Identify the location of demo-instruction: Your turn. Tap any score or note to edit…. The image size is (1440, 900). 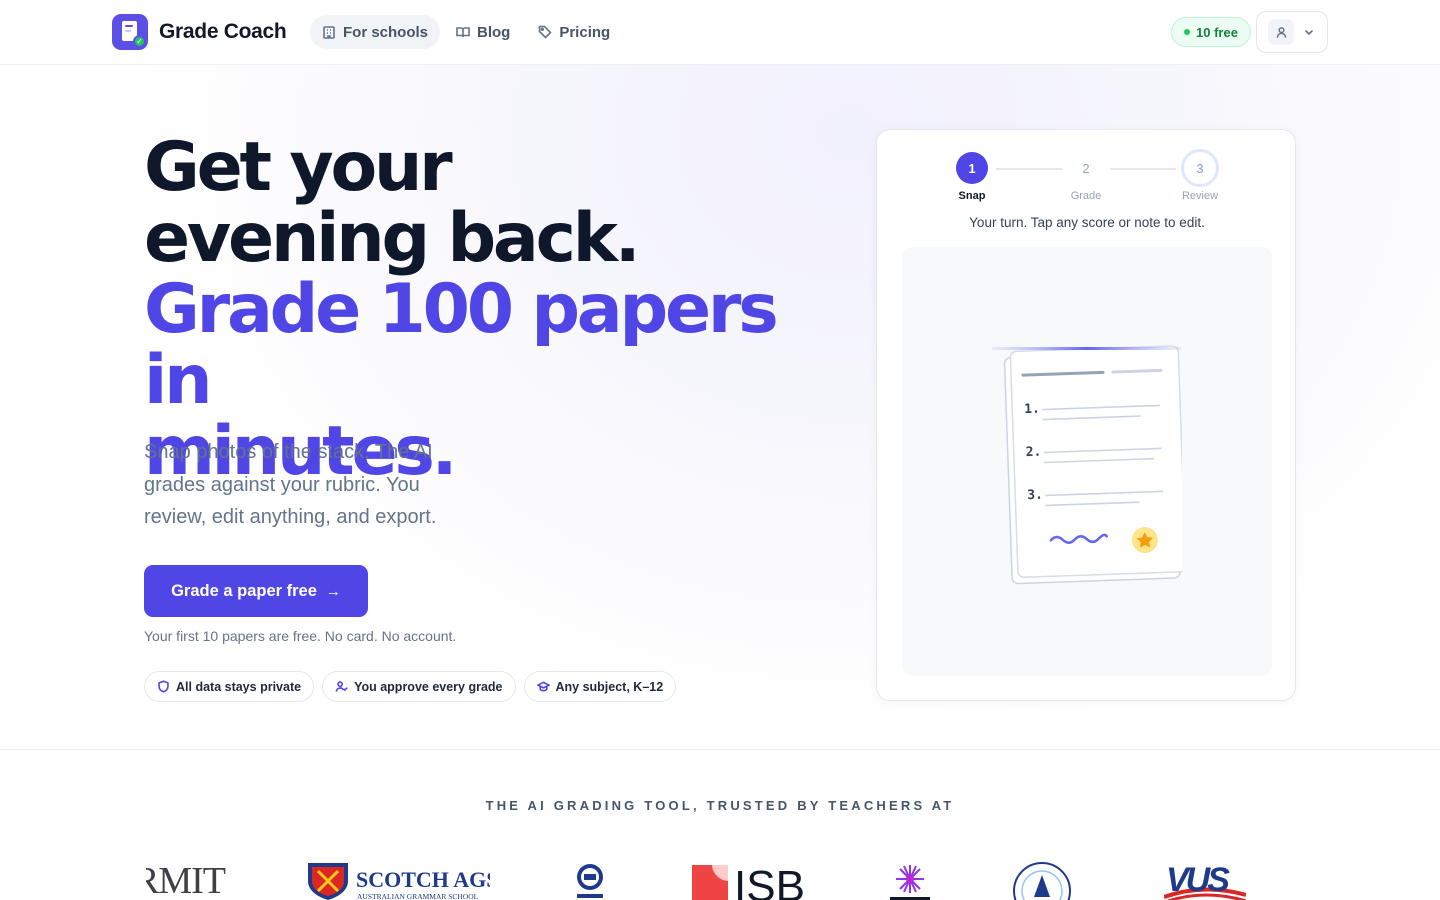
(1087, 222).